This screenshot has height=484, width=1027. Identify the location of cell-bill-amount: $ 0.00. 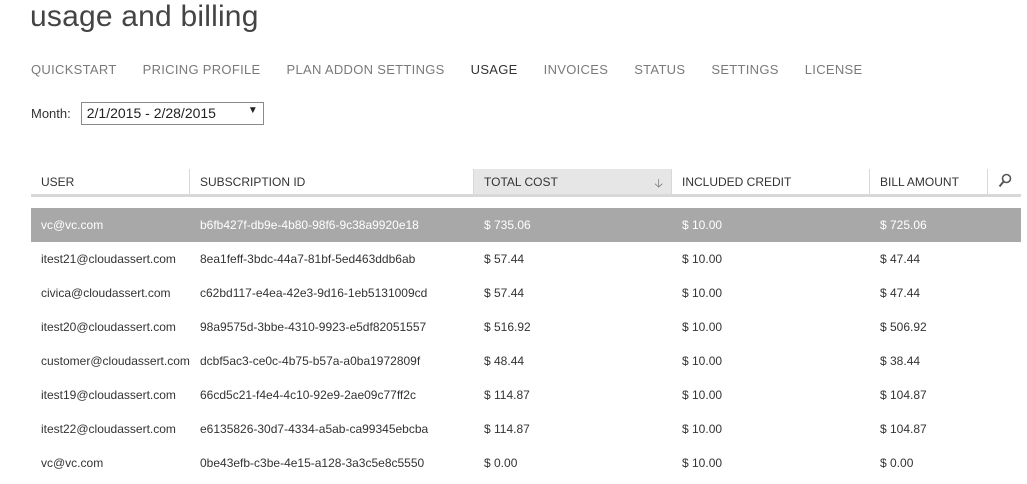
(897, 463).